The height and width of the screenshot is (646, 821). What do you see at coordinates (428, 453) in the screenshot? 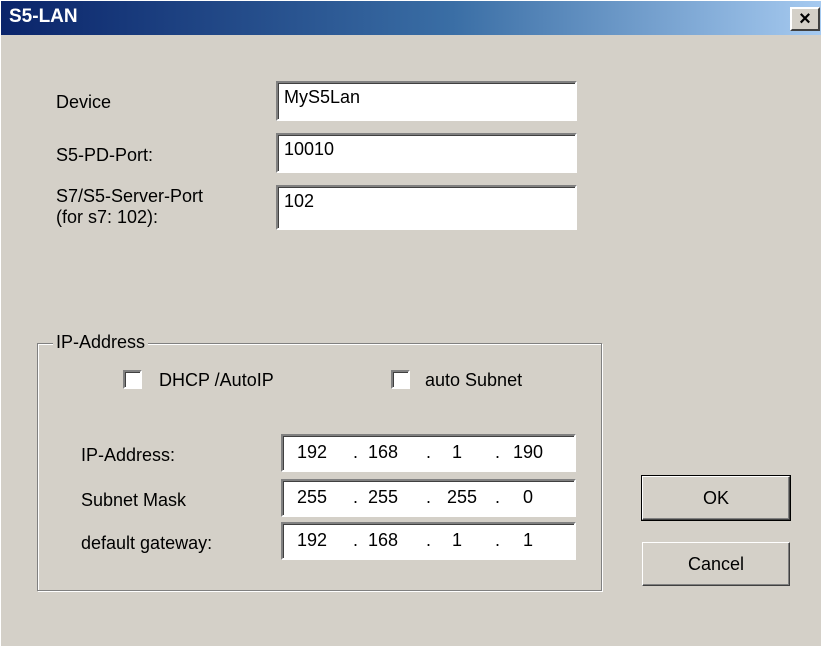
I see `ip-address-input: 192 . 168 . 1 . 190` at bounding box center [428, 453].